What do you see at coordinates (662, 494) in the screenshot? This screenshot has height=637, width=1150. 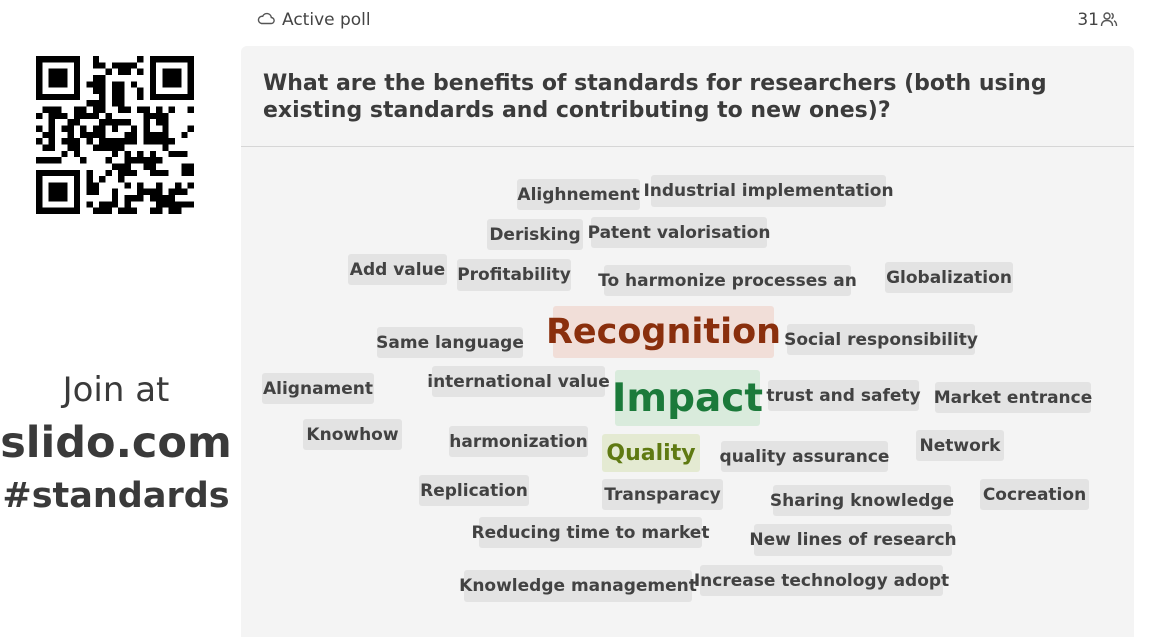 I see `word-cloud-item: Transparacy` at bounding box center [662, 494].